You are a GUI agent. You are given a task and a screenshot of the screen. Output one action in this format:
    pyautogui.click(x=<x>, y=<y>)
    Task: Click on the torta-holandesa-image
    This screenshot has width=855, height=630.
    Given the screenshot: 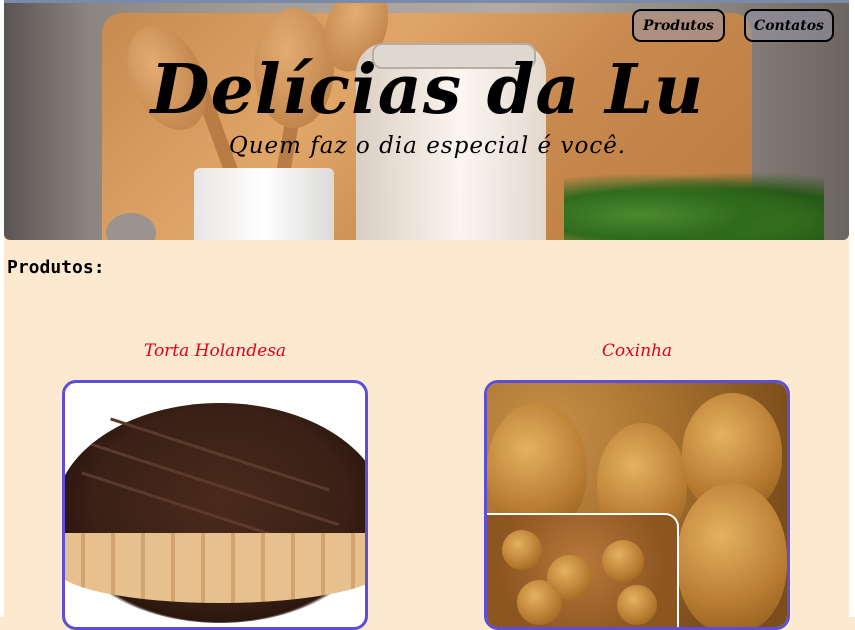 What is the action you would take?
    pyautogui.click(x=215, y=505)
    